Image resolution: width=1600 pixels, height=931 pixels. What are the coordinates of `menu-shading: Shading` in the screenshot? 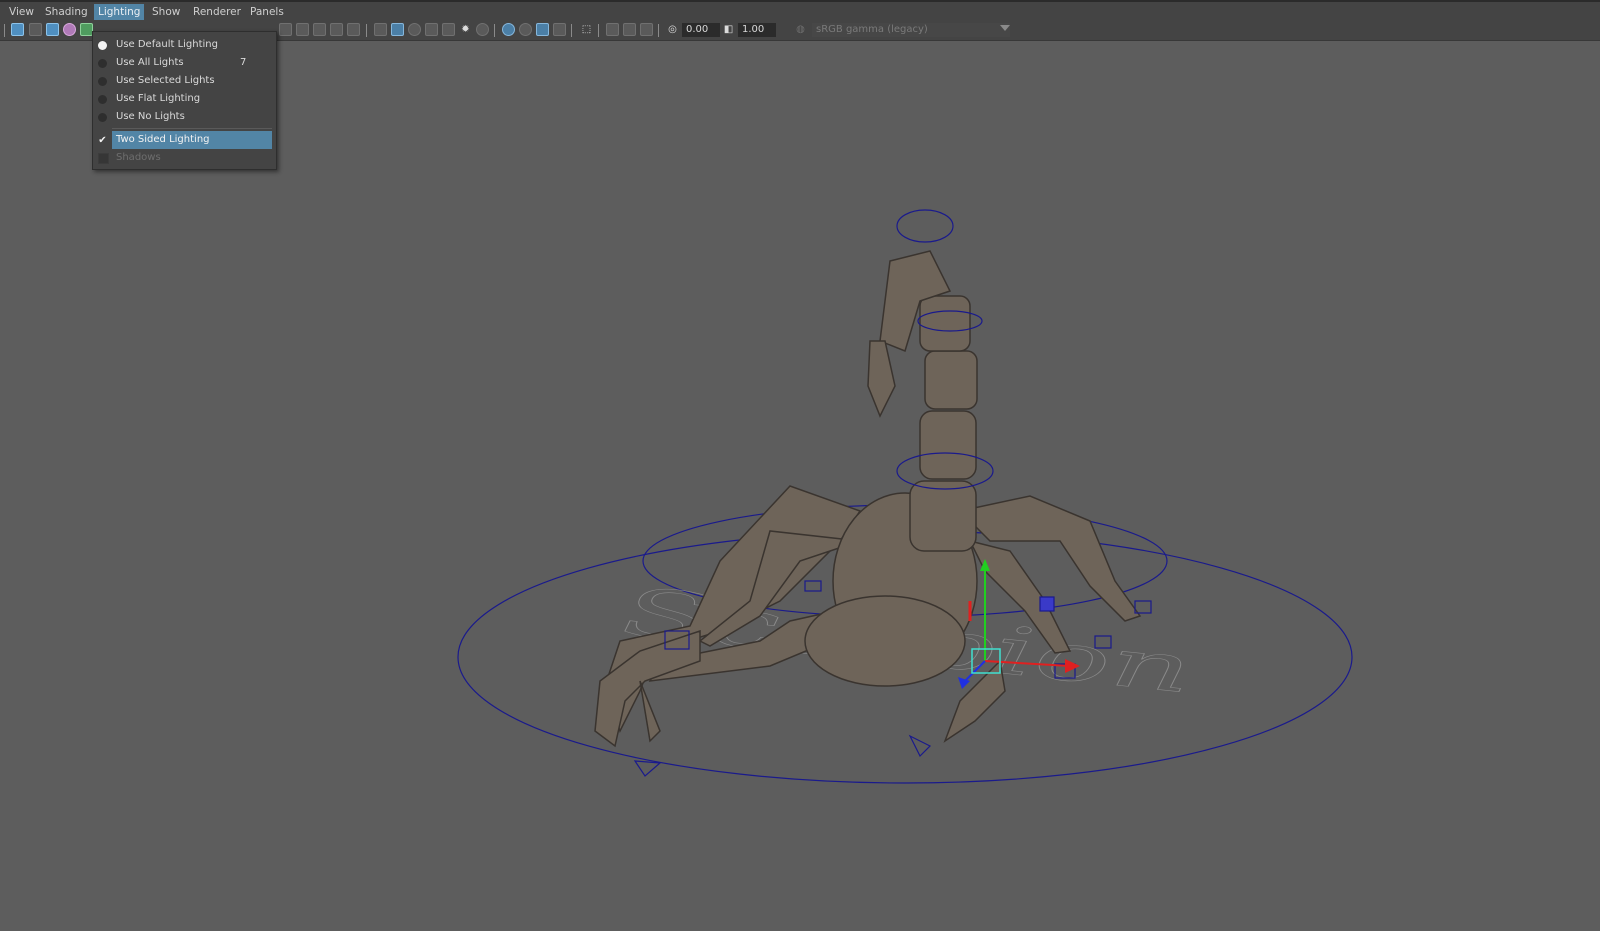 It's located at (66, 12).